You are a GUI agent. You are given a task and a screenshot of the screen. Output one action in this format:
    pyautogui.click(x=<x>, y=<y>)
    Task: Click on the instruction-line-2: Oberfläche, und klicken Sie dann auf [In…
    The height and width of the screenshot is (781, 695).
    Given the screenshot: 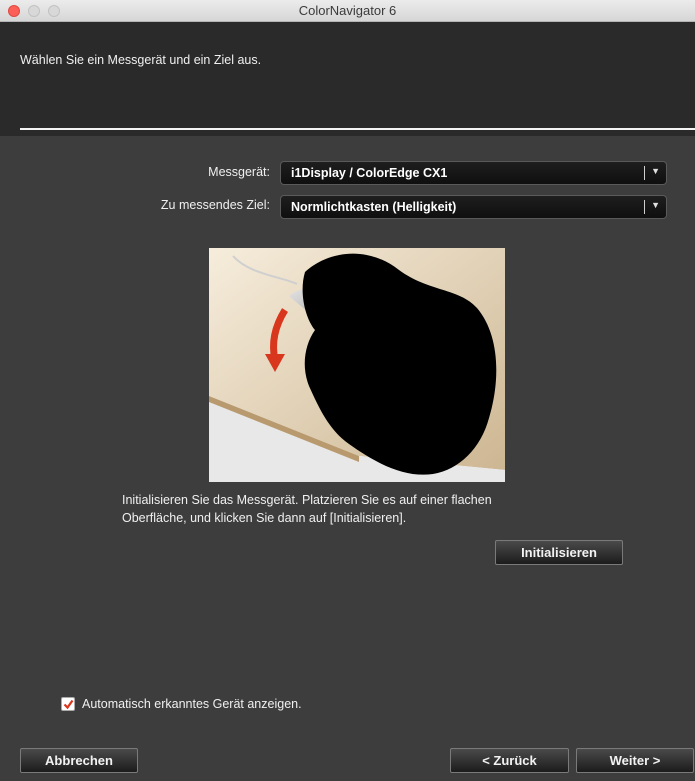 What is the action you would take?
    pyautogui.click(x=264, y=518)
    